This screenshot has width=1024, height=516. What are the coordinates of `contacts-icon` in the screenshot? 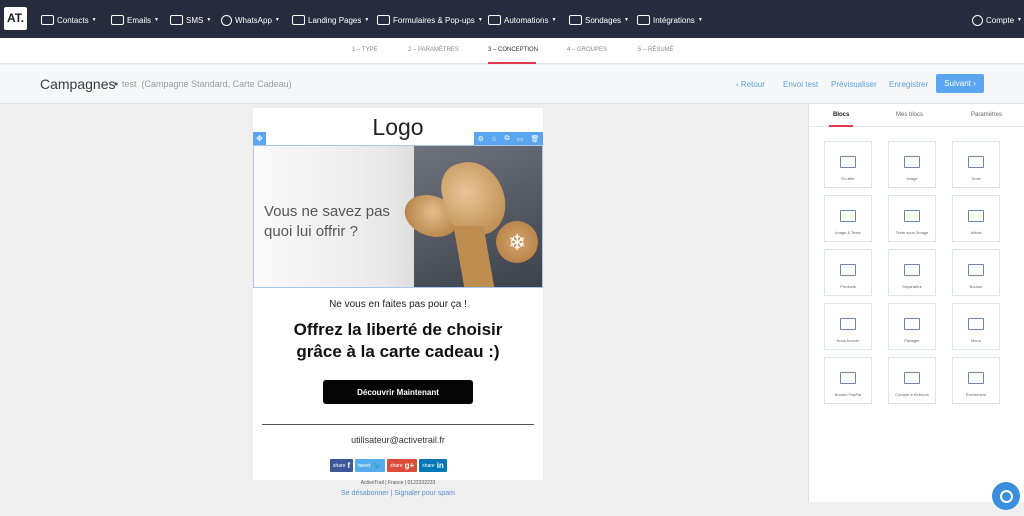 It's located at (47, 20).